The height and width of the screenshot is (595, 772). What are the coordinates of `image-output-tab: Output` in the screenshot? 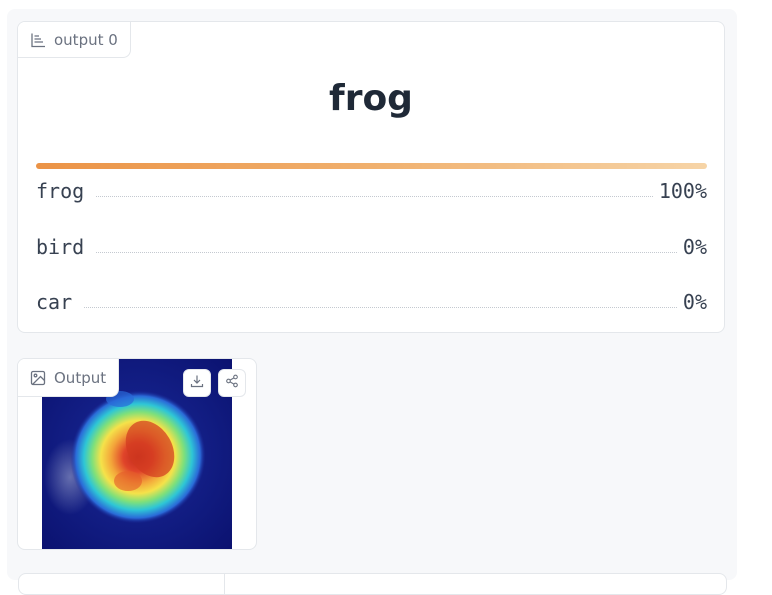 It's located at (69, 378).